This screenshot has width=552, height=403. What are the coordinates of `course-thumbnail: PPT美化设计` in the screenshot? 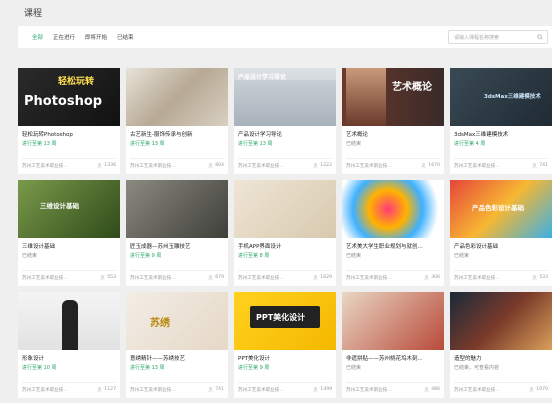 It's located at (285, 321).